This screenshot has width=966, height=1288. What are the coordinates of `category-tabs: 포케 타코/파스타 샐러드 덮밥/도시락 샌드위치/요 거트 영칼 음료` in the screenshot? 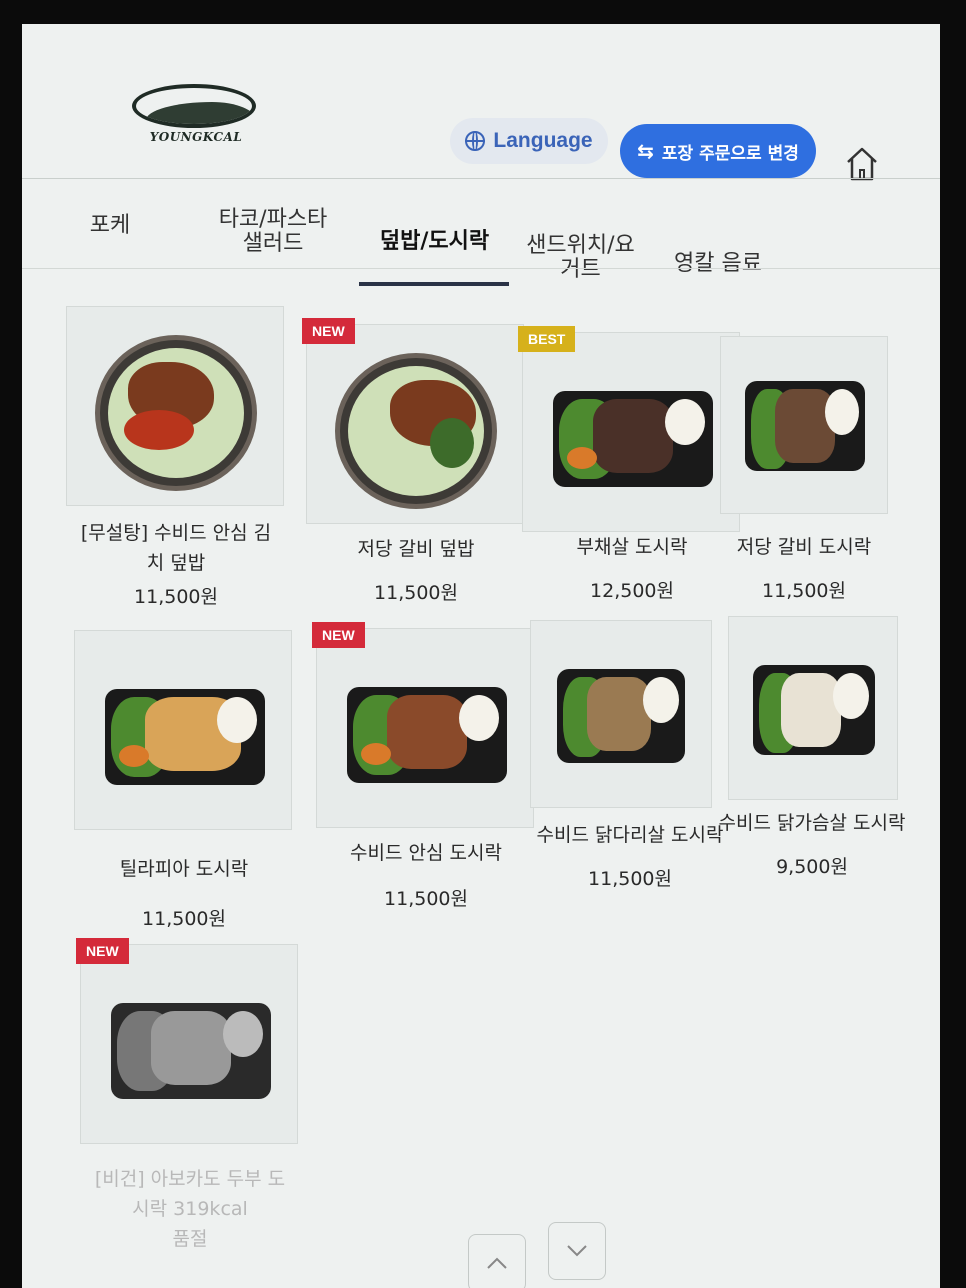 It's located at (481, 239).